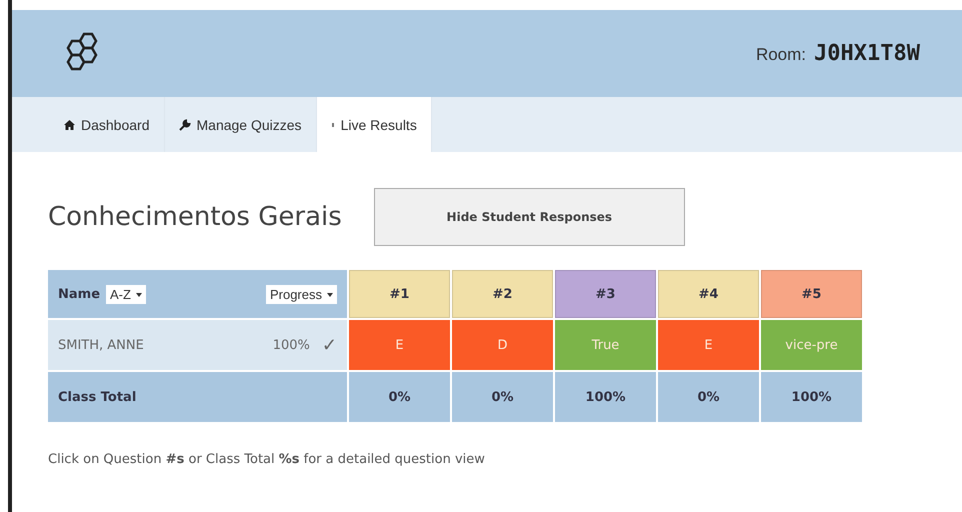 This screenshot has height=512, width=962. I want to click on hide-responses-button: Hide Student Responses, so click(529, 217).